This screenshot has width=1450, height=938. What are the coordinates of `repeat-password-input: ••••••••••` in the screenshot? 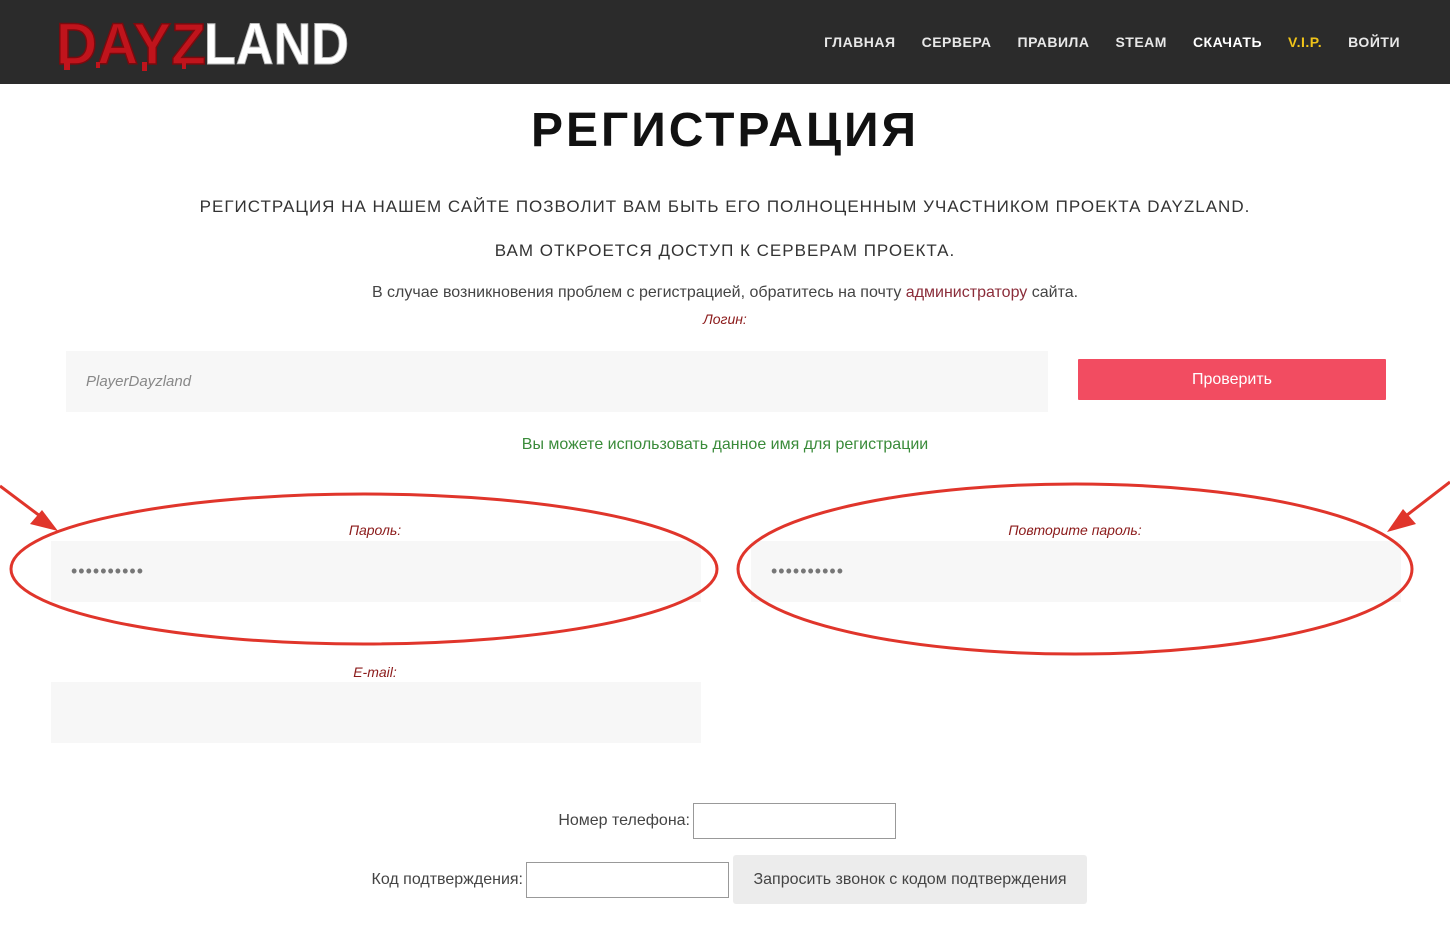 It's located at (1076, 571).